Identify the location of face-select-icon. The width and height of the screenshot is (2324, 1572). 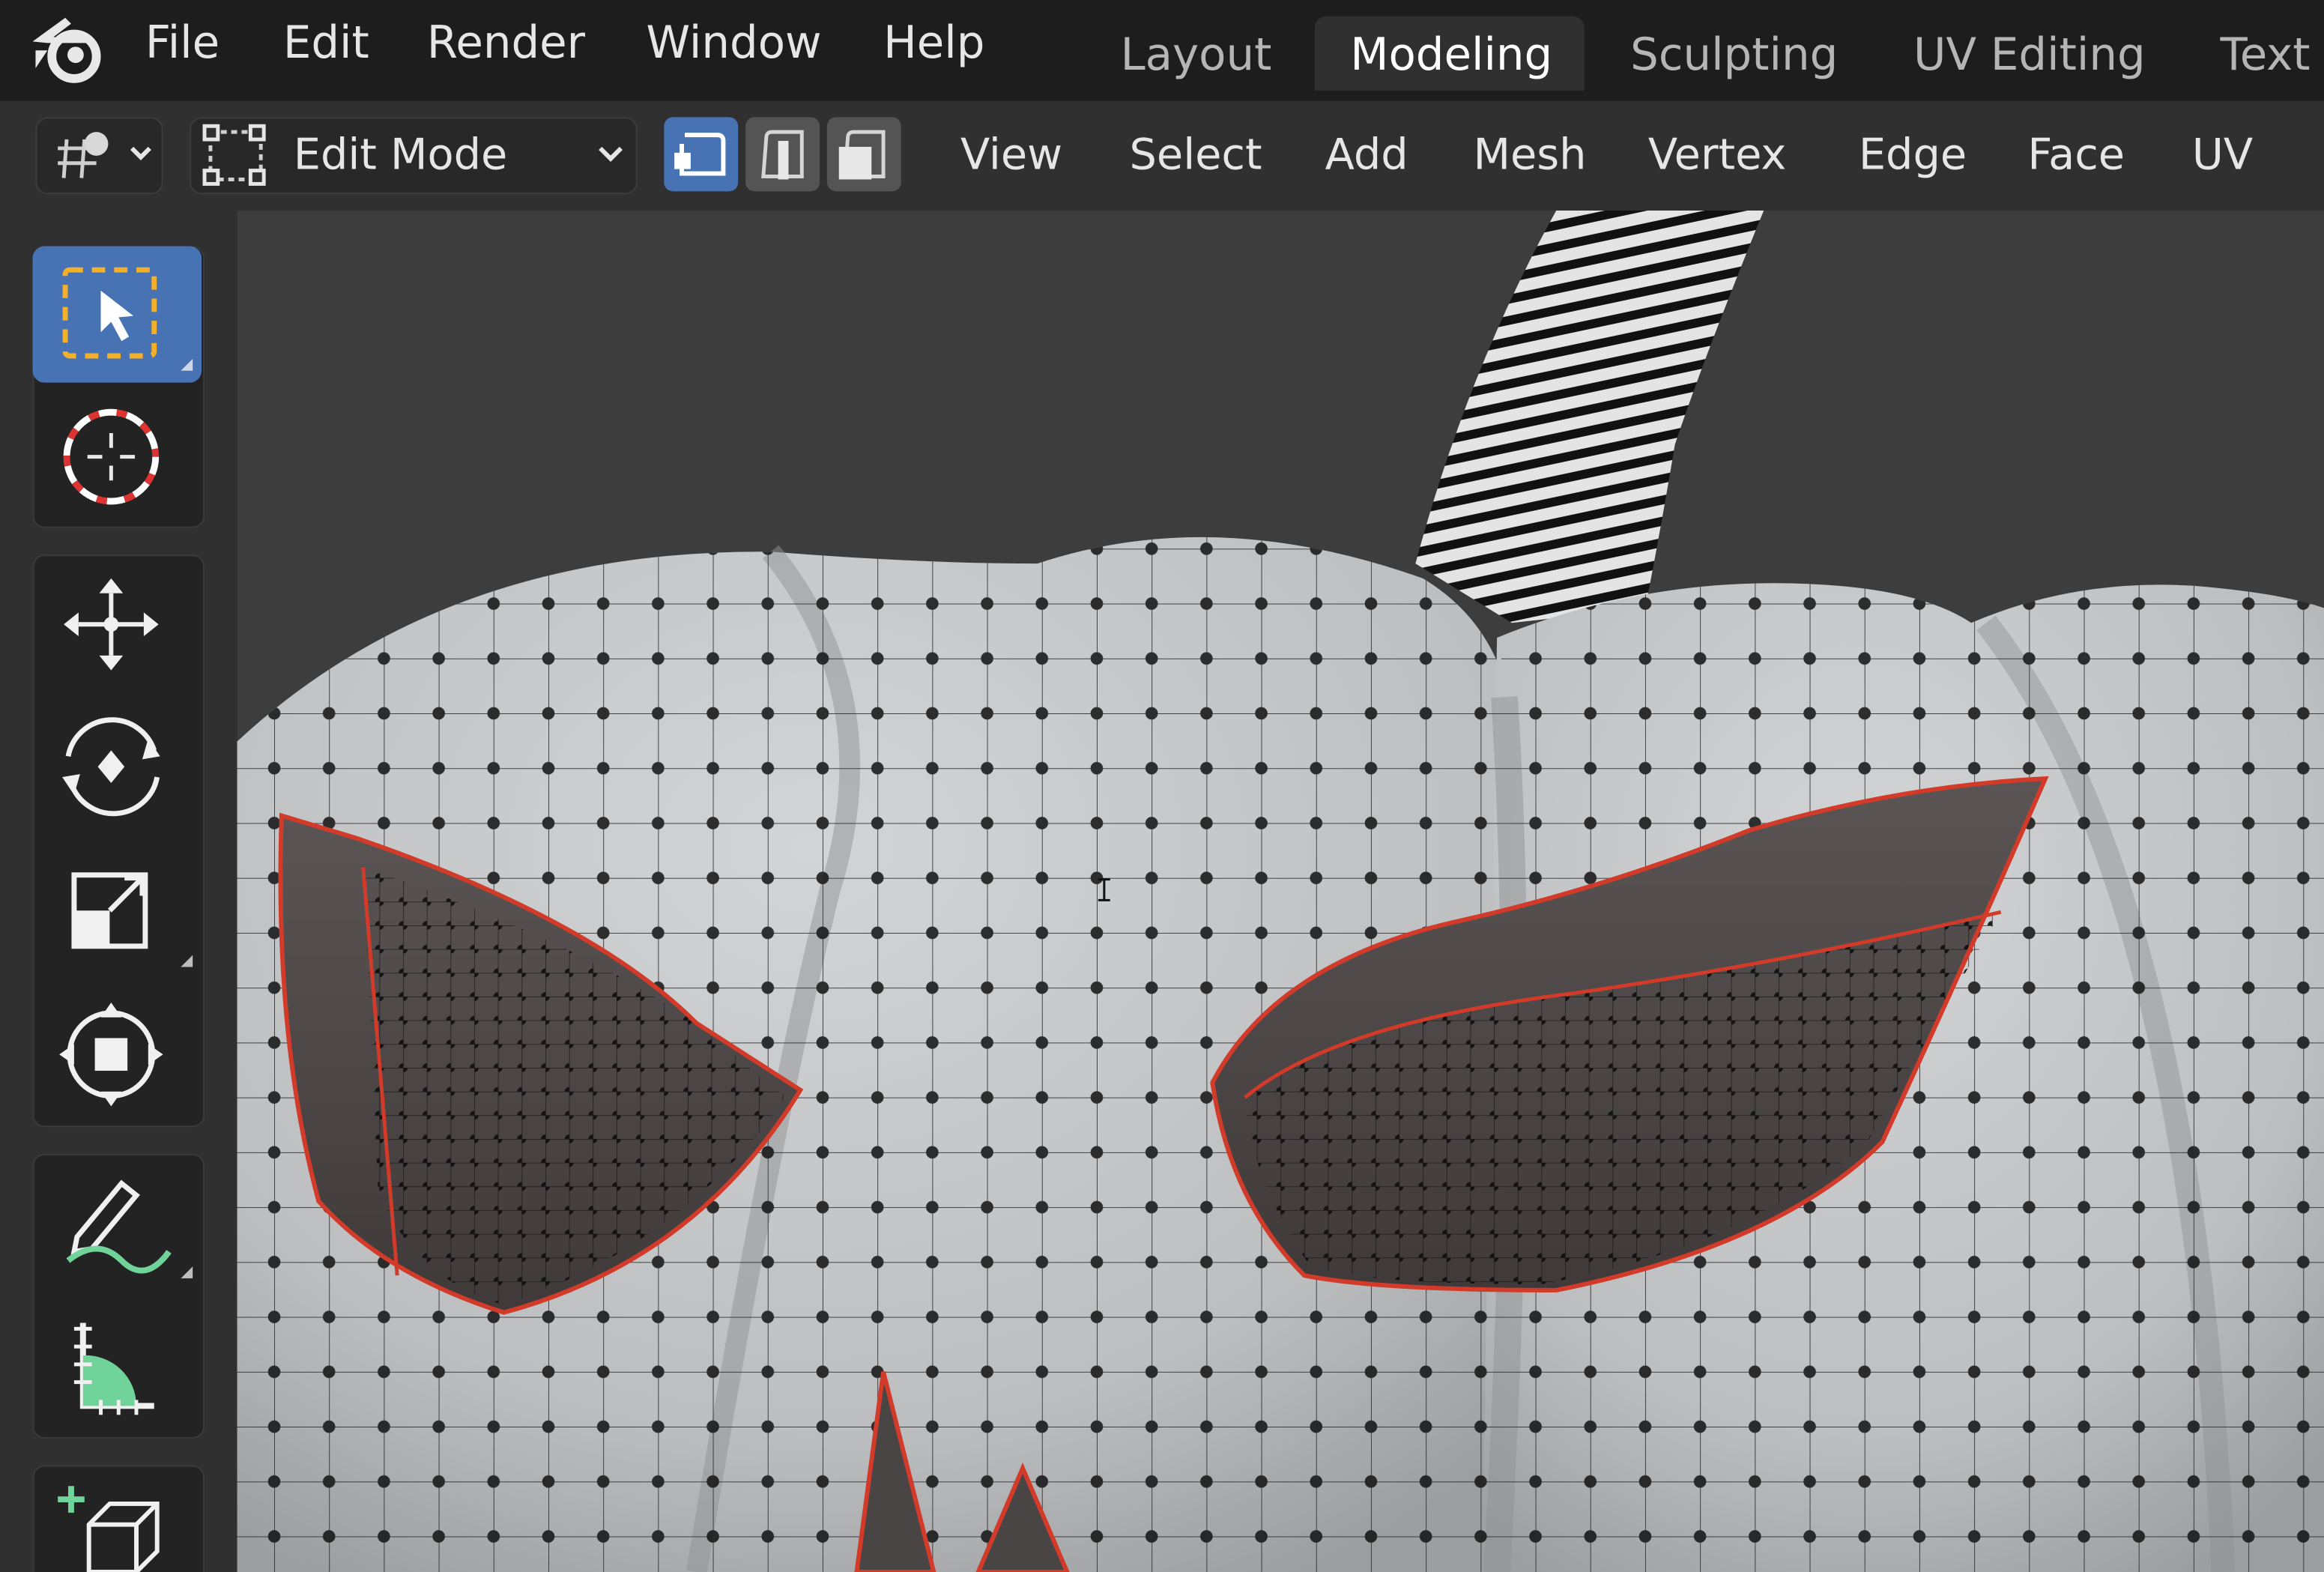
(862, 155).